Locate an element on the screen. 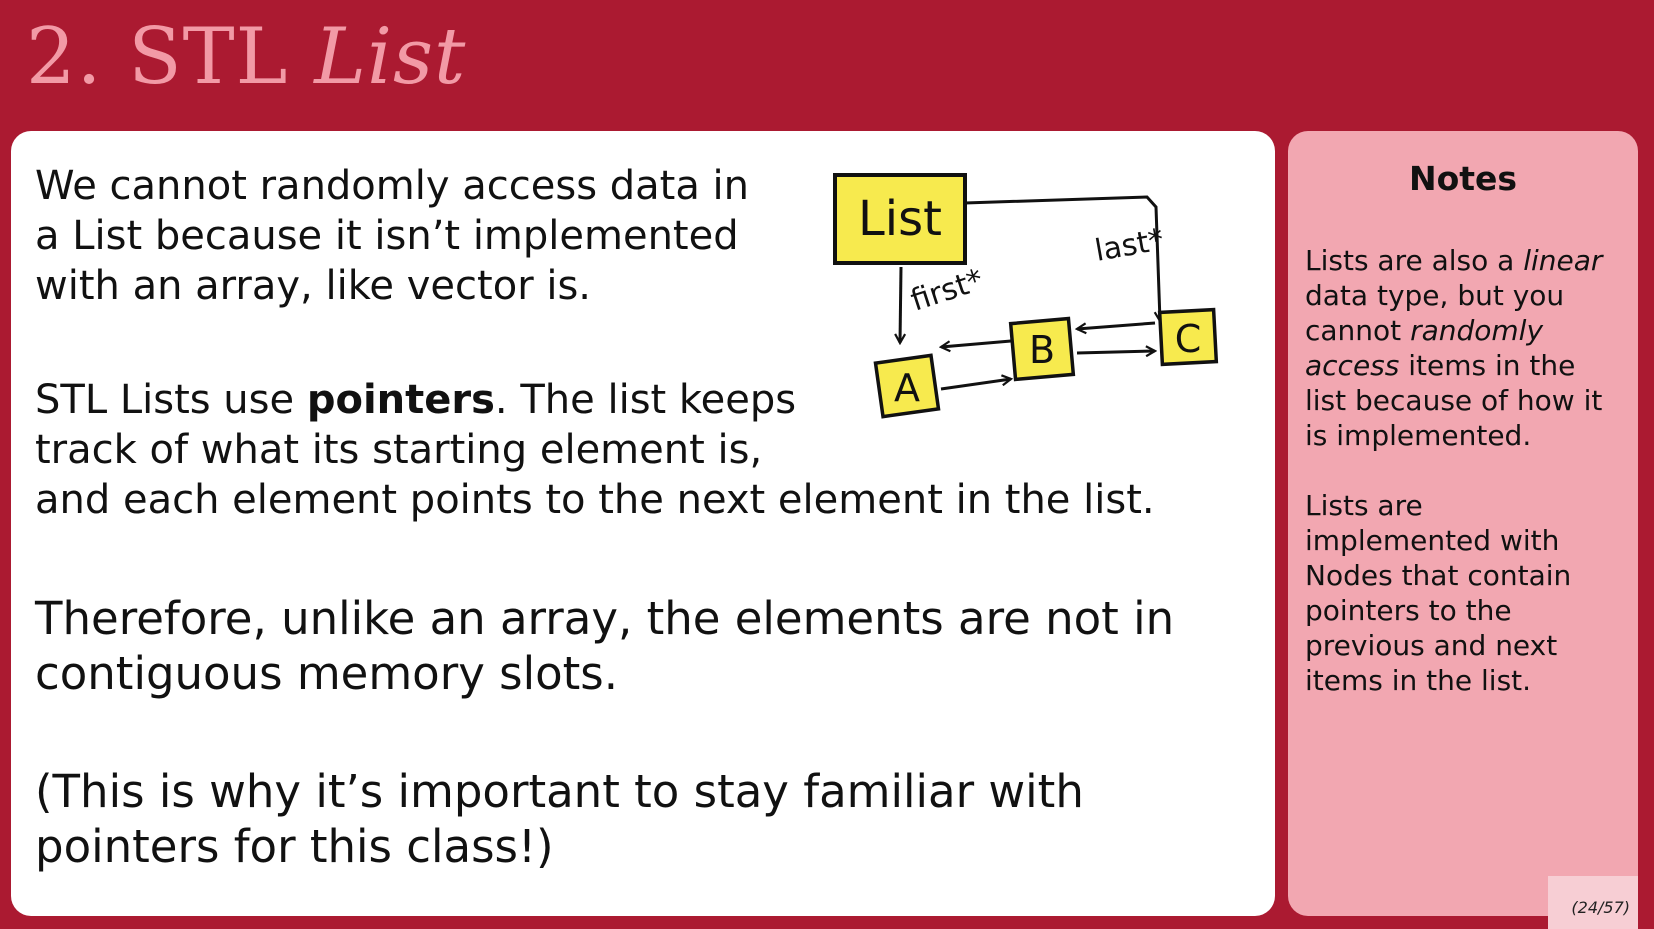 The width and height of the screenshot is (1654, 929). text-fragment: . The list keeps is located at coordinates (645, 400).